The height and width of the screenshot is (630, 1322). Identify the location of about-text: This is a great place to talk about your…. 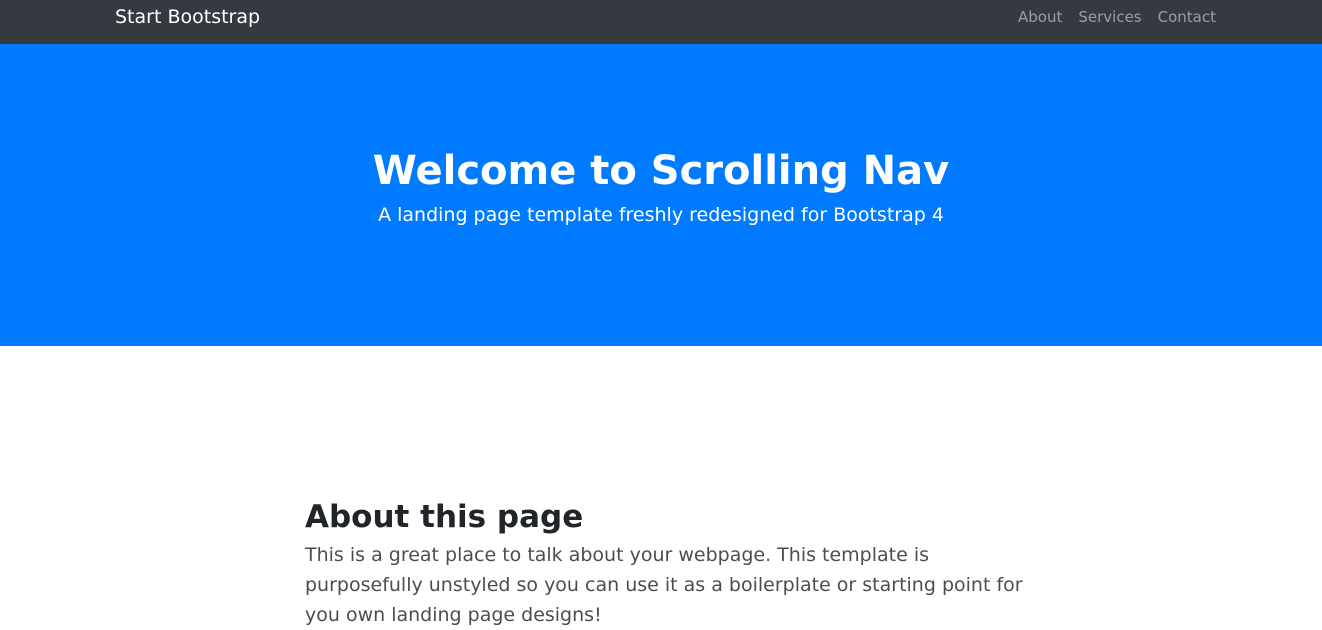
(664, 585).